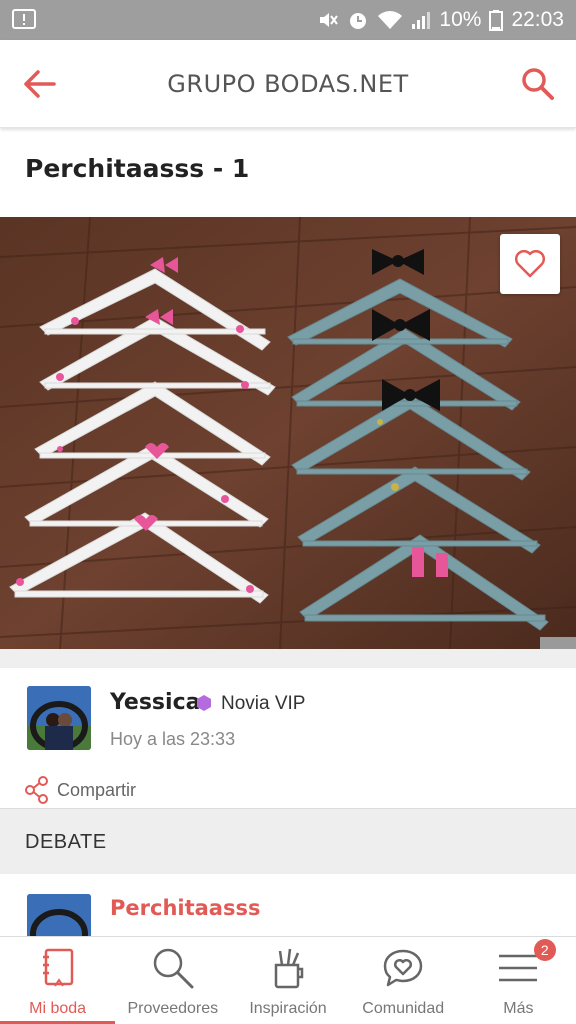 The image size is (576, 1024). Describe the element at coordinates (288, 1008) in the screenshot. I see `nav-label: Inspiración` at that location.